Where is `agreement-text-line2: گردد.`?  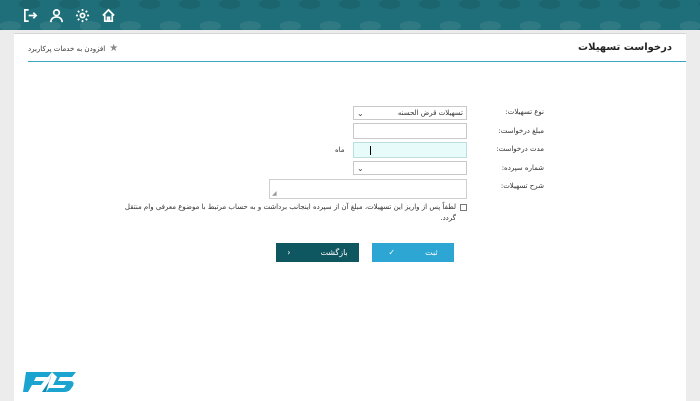
agreement-text-line2: گردد. is located at coordinates (448, 218).